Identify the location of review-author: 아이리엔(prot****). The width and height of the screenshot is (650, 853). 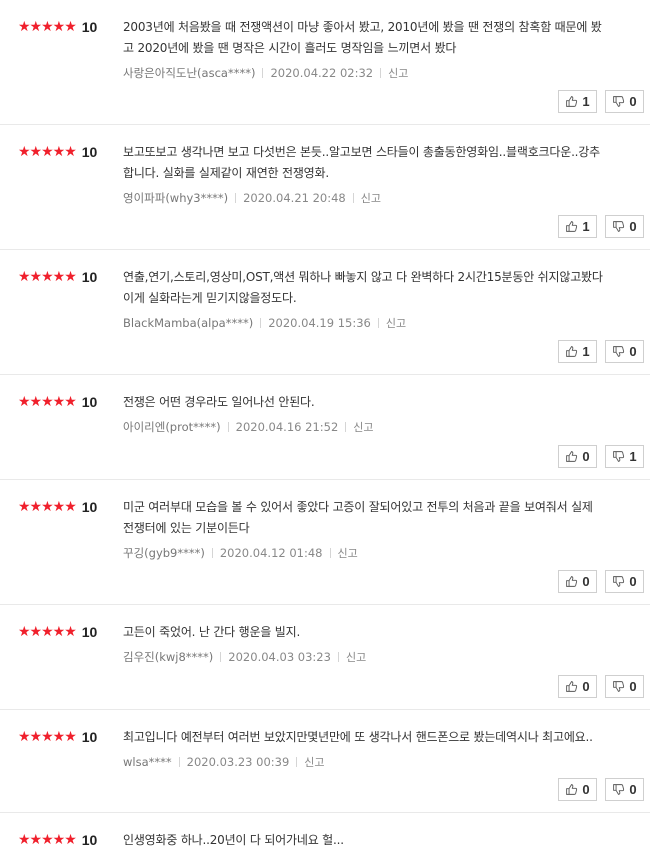
(172, 427).